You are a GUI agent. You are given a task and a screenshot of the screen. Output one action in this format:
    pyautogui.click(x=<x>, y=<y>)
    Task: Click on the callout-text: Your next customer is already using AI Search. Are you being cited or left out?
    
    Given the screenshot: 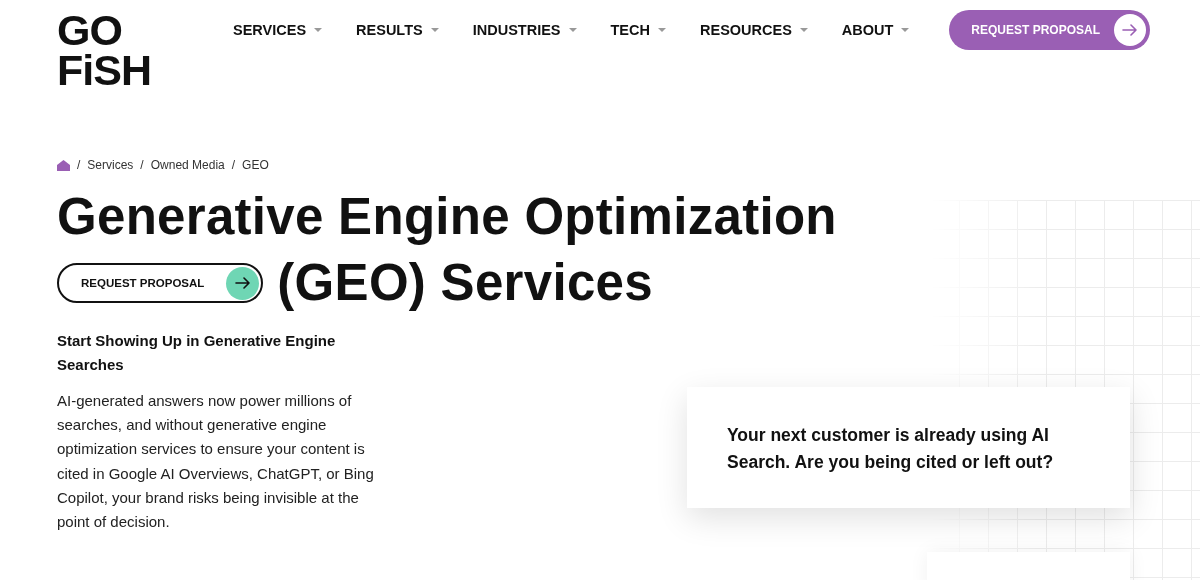 What is the action you would take?
    pyautogui.click(x=890, y=448)
    